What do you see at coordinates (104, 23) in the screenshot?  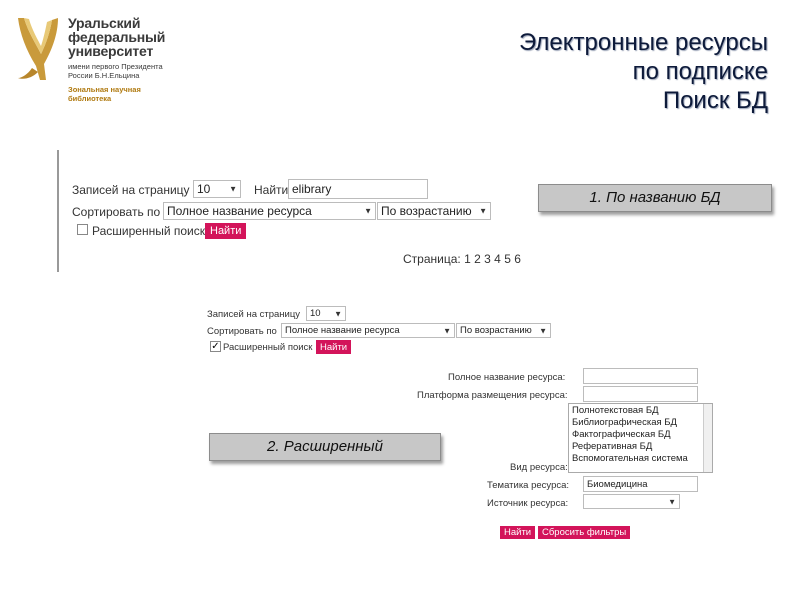 I see `logo-line-1: Уральский` at bounding box center [104, 23].